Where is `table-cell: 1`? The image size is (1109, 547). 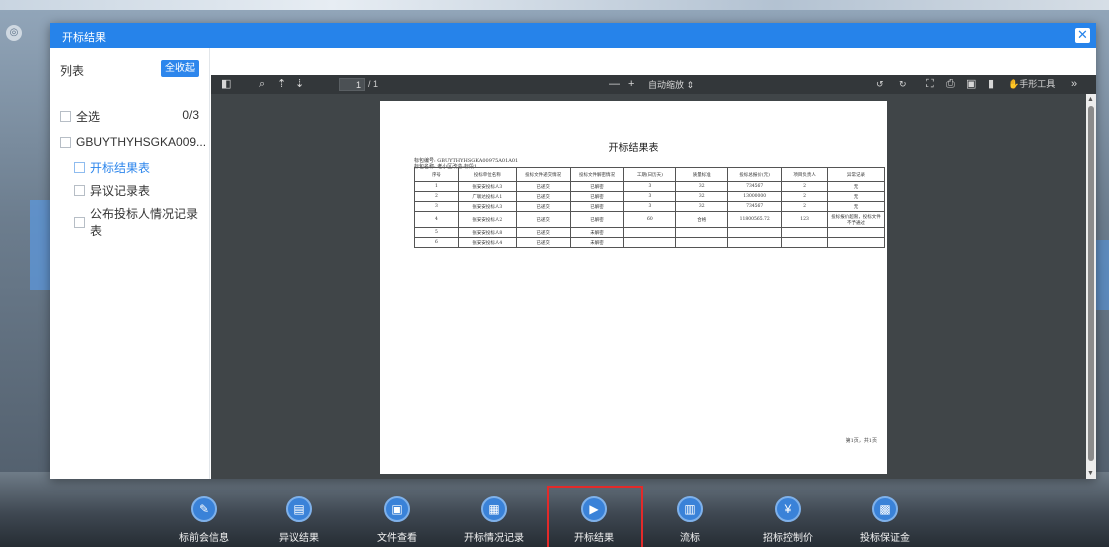 table-cell: 1 is located at coordinates (436, 186).